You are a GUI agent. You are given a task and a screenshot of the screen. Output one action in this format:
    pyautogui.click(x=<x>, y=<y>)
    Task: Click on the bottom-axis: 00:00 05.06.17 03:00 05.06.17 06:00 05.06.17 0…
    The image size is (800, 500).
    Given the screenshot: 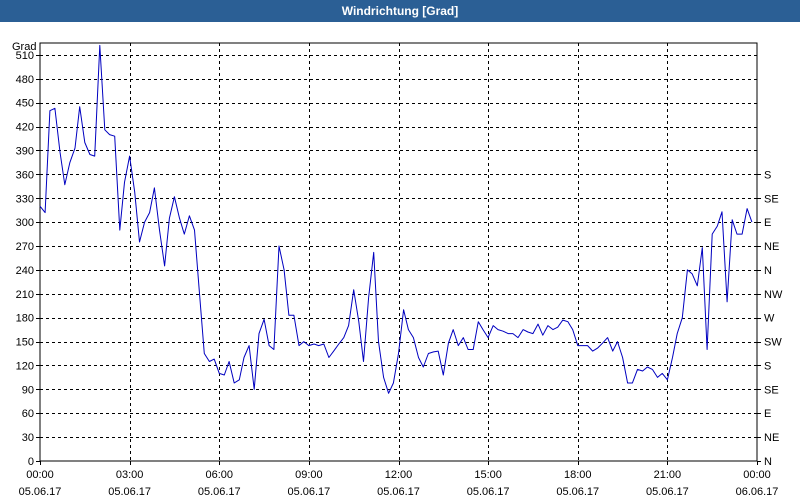 What is the action you would take?
    pyautogui.click(x=399, y=479)
    